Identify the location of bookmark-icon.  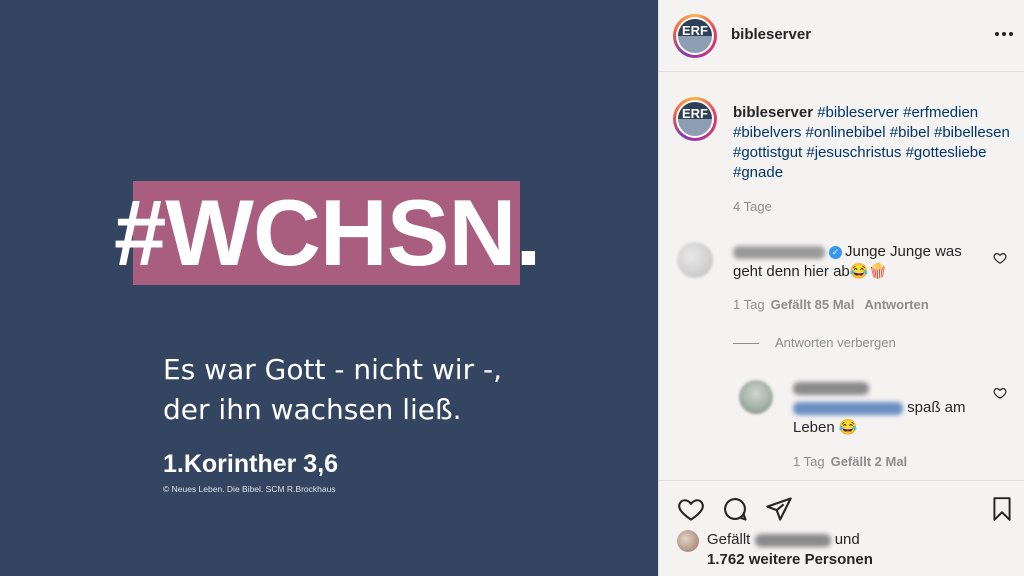
(1002, 509).